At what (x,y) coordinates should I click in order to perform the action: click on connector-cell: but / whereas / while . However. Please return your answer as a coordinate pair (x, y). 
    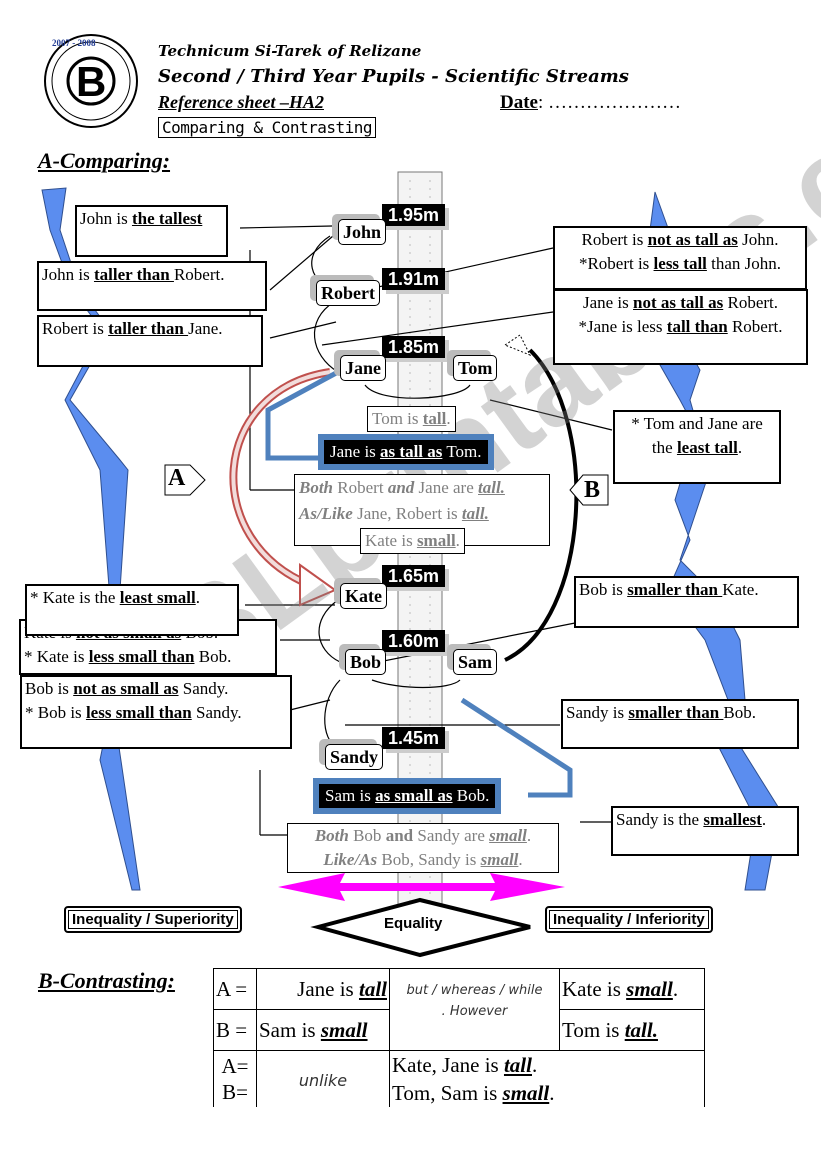
    Looking at the image, I should click on (474, 1009).